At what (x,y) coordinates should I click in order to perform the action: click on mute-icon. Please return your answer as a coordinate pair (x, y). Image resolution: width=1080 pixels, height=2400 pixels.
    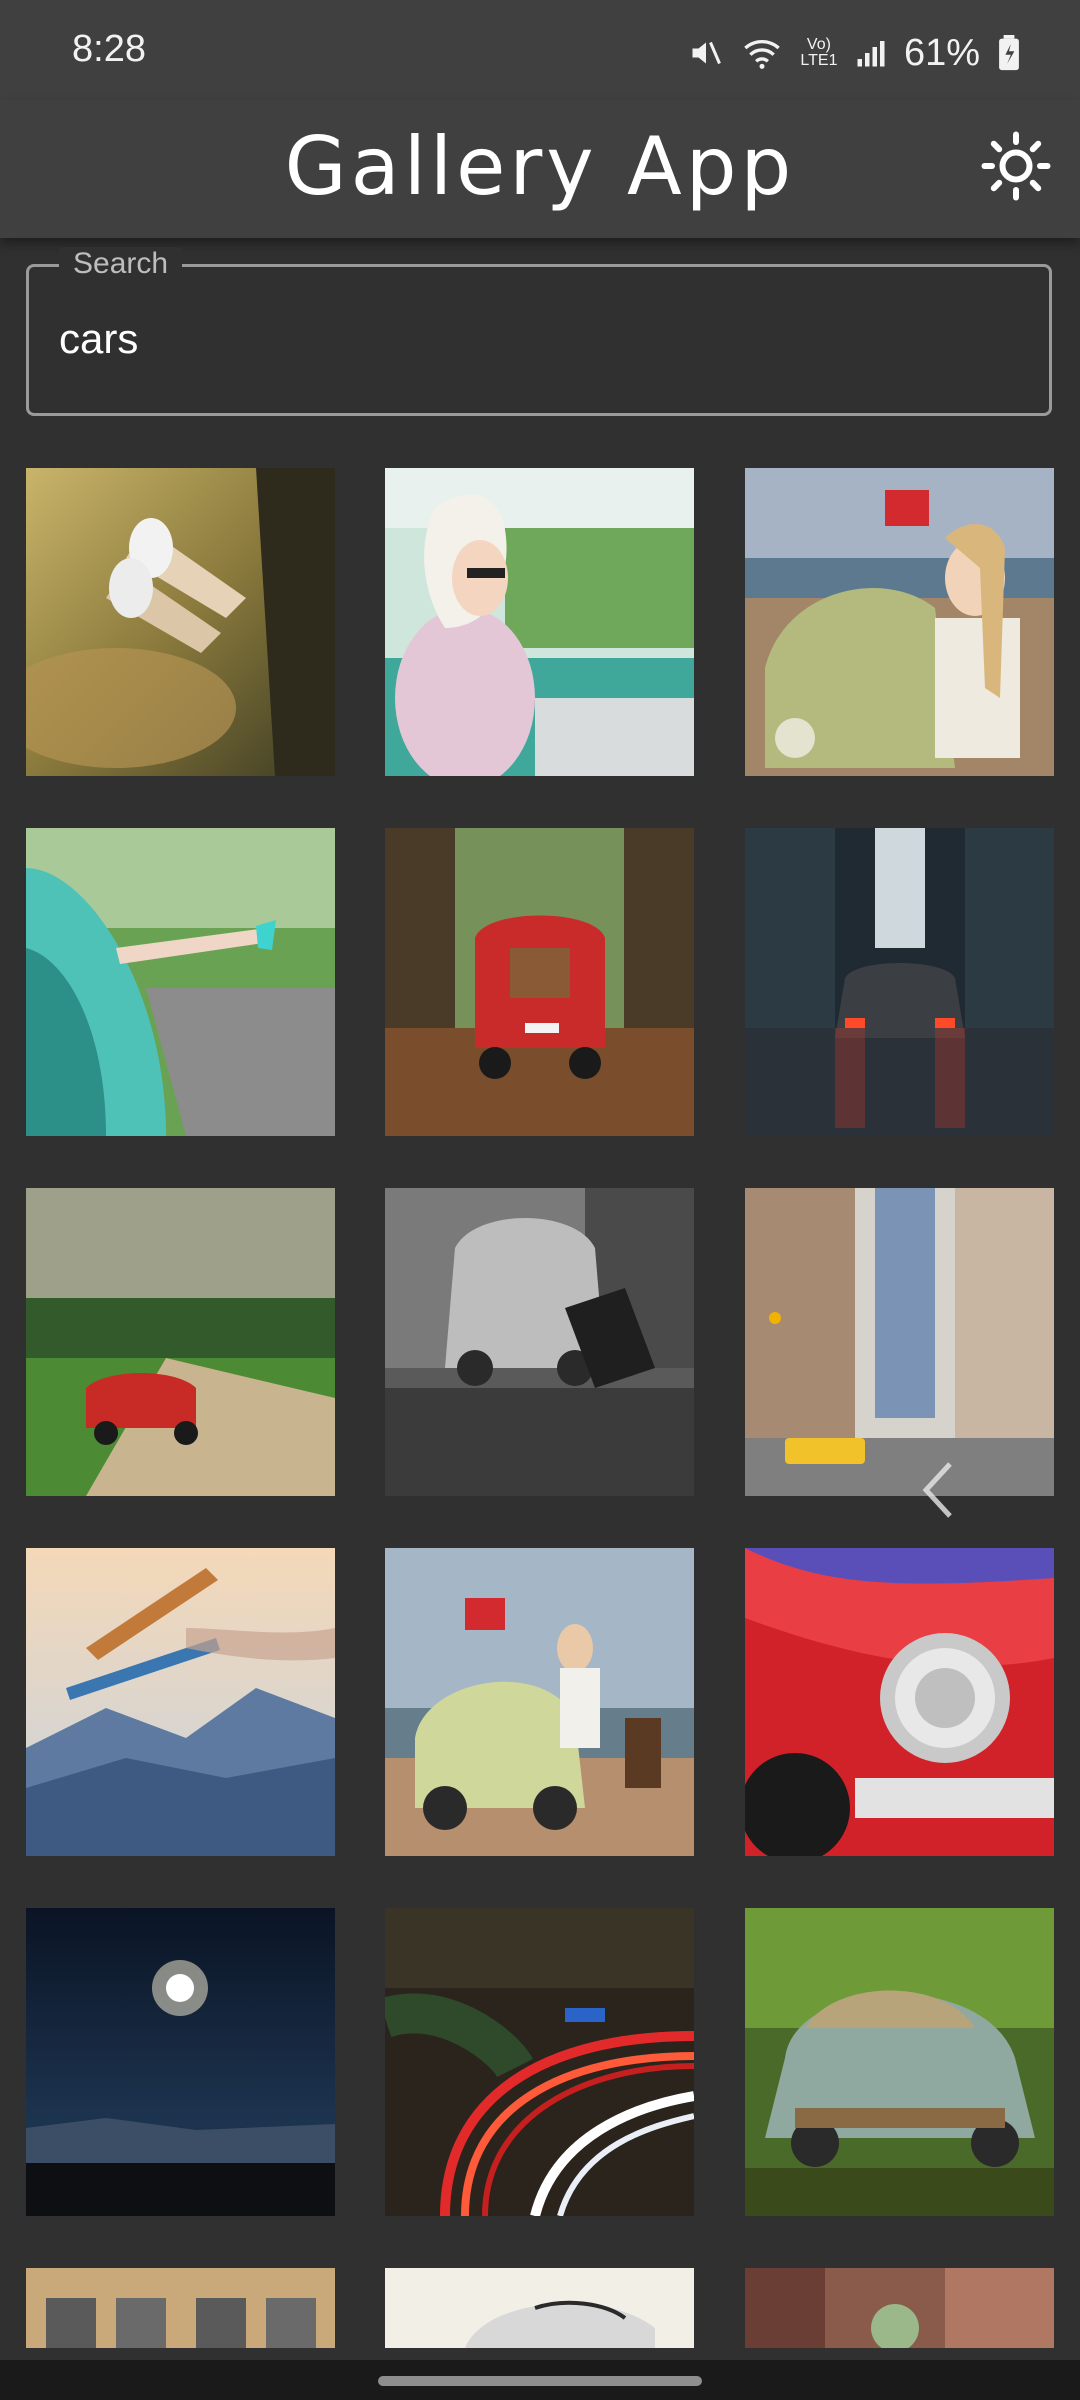
    Looking at the image, I should click on (706, 53).